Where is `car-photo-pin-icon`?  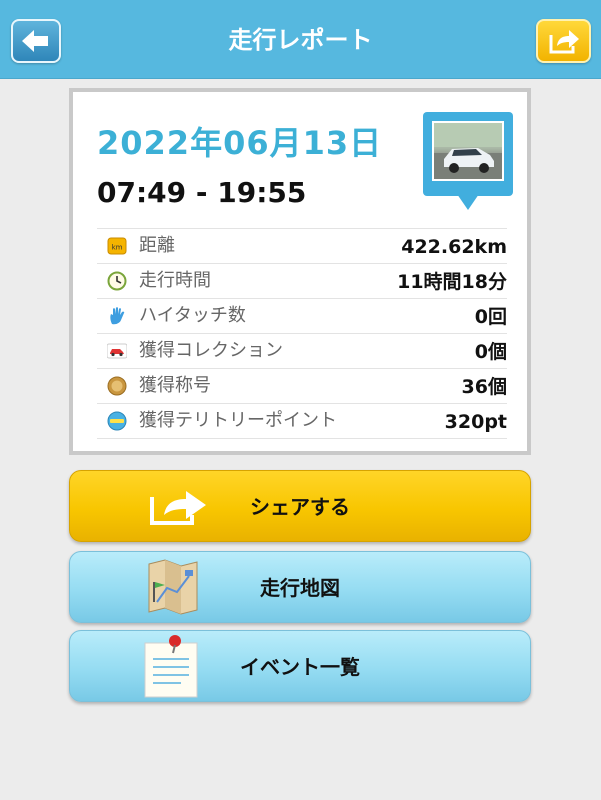 car-photo-pin-icon is located at coordinates (468, 163).